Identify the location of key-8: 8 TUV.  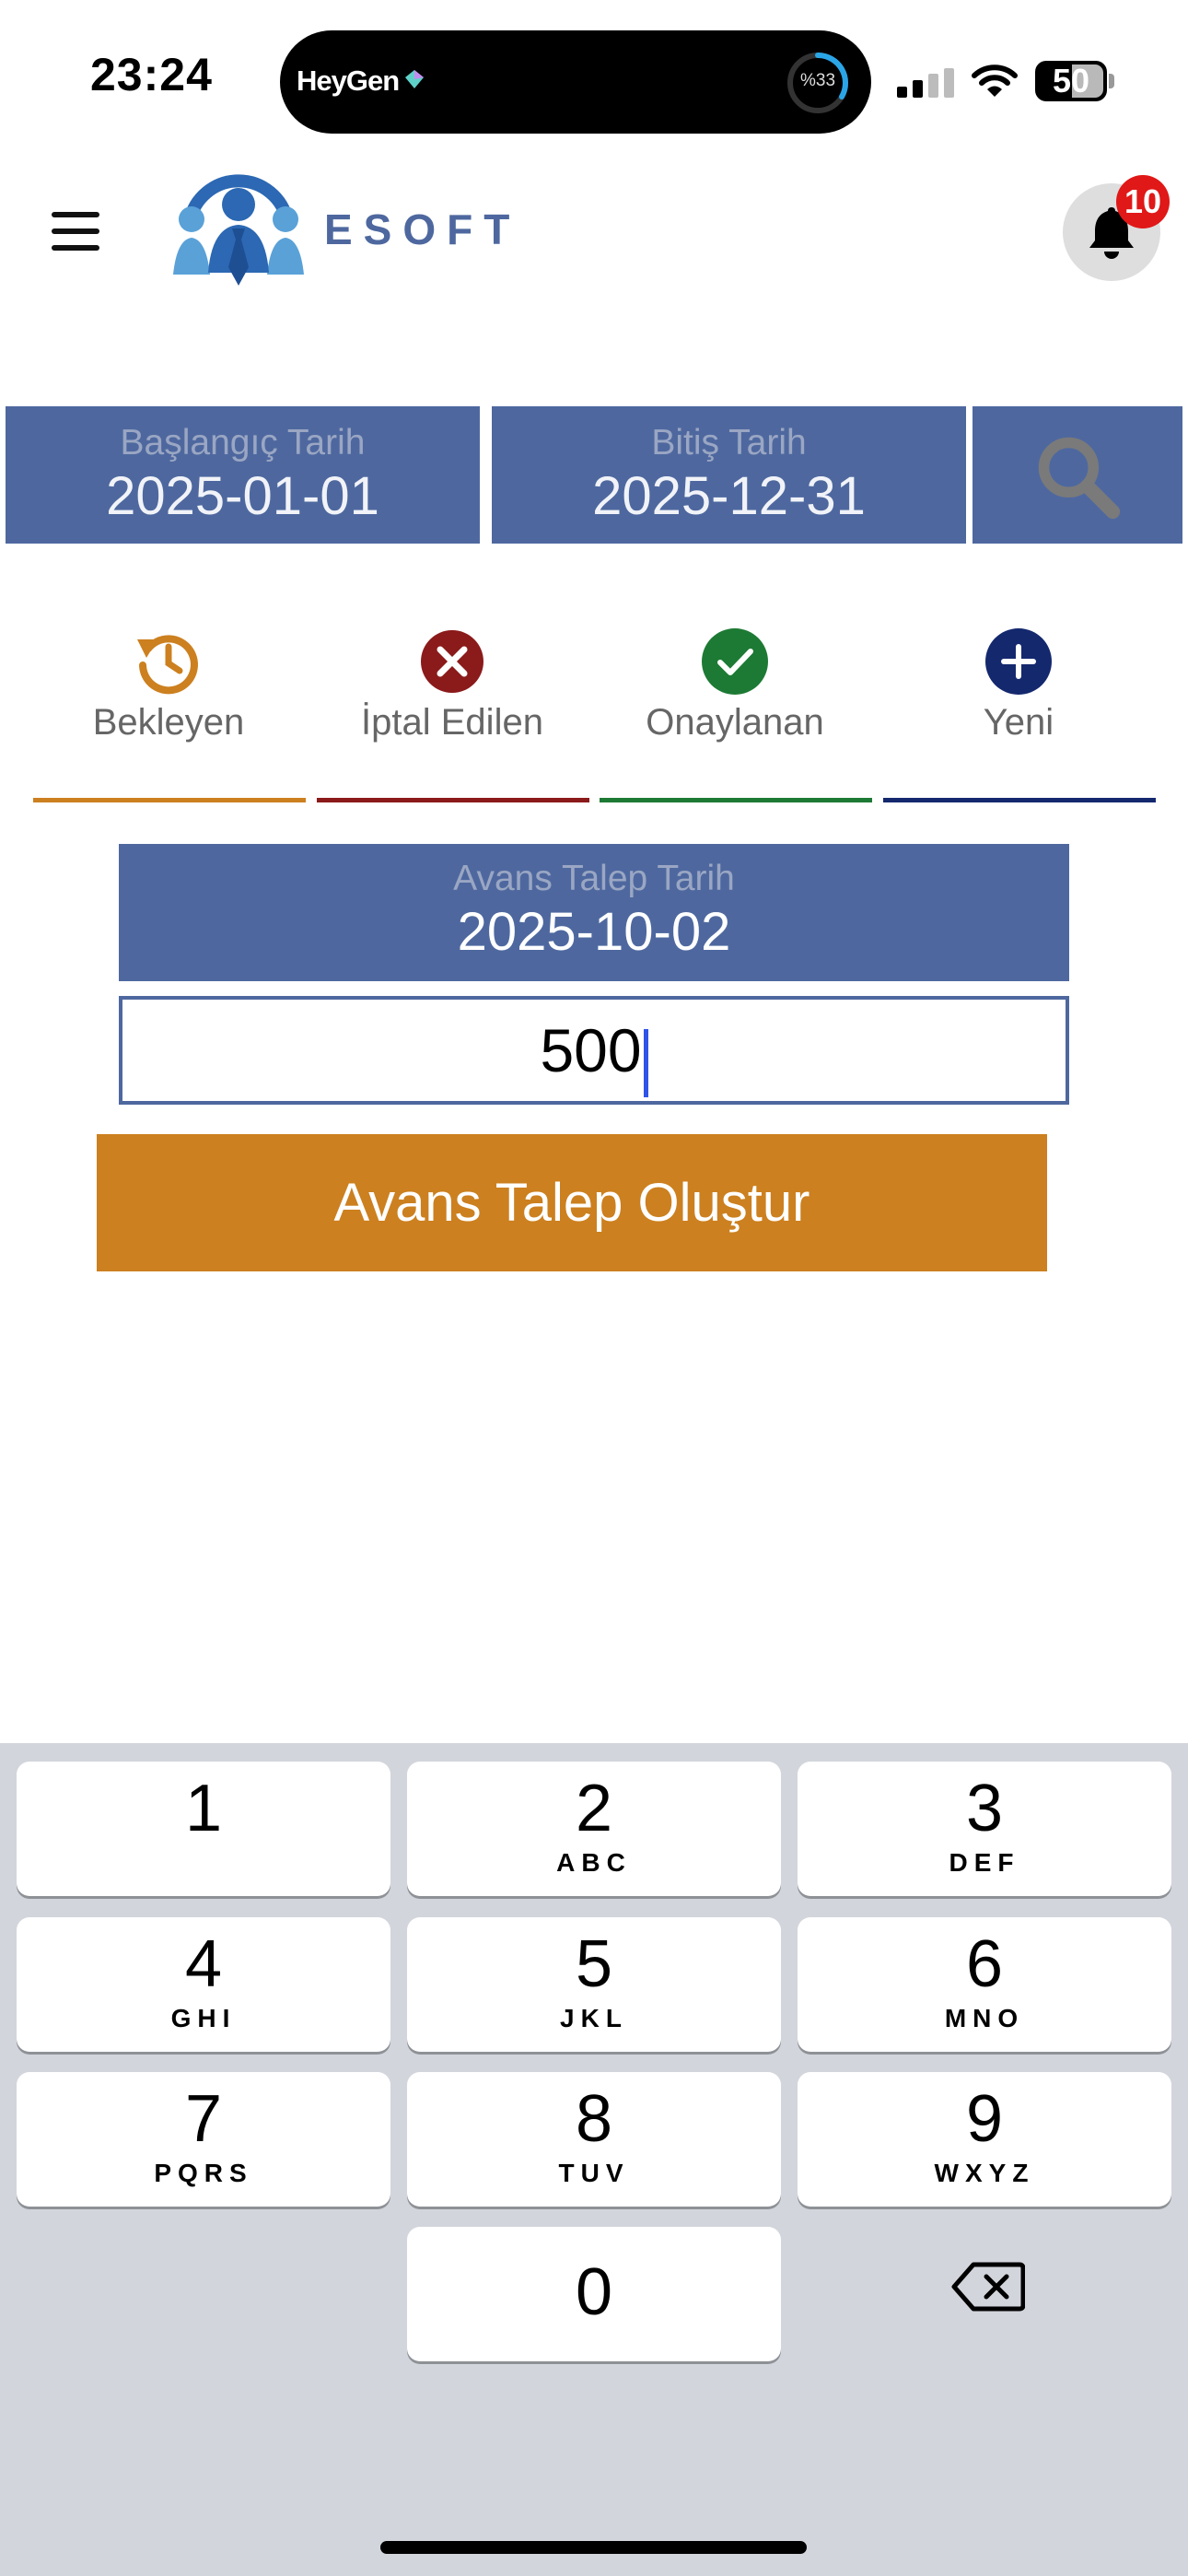
(594, 2139).